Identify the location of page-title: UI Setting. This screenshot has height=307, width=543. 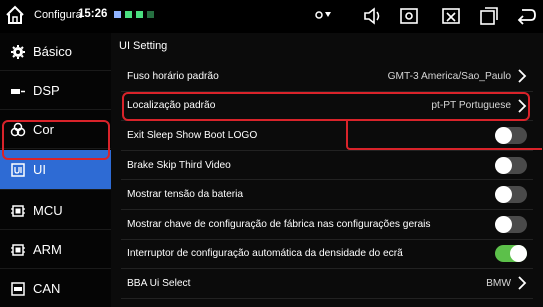
(143, 46).